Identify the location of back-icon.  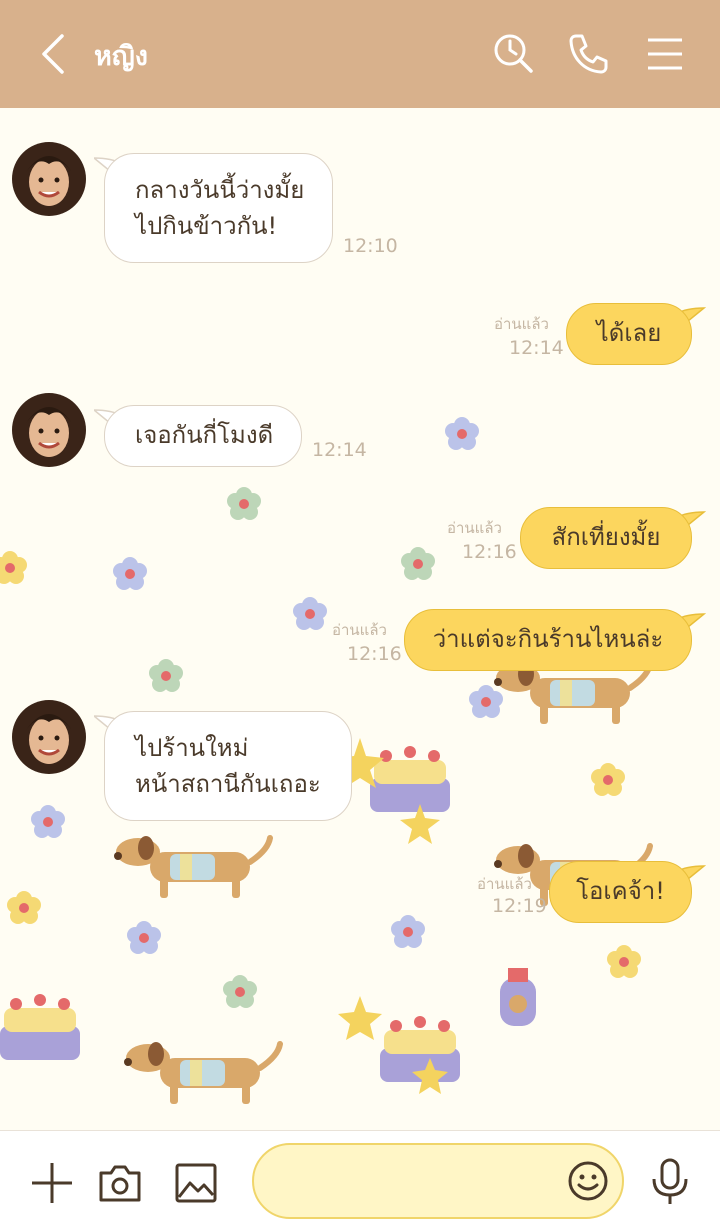
(54, 54).